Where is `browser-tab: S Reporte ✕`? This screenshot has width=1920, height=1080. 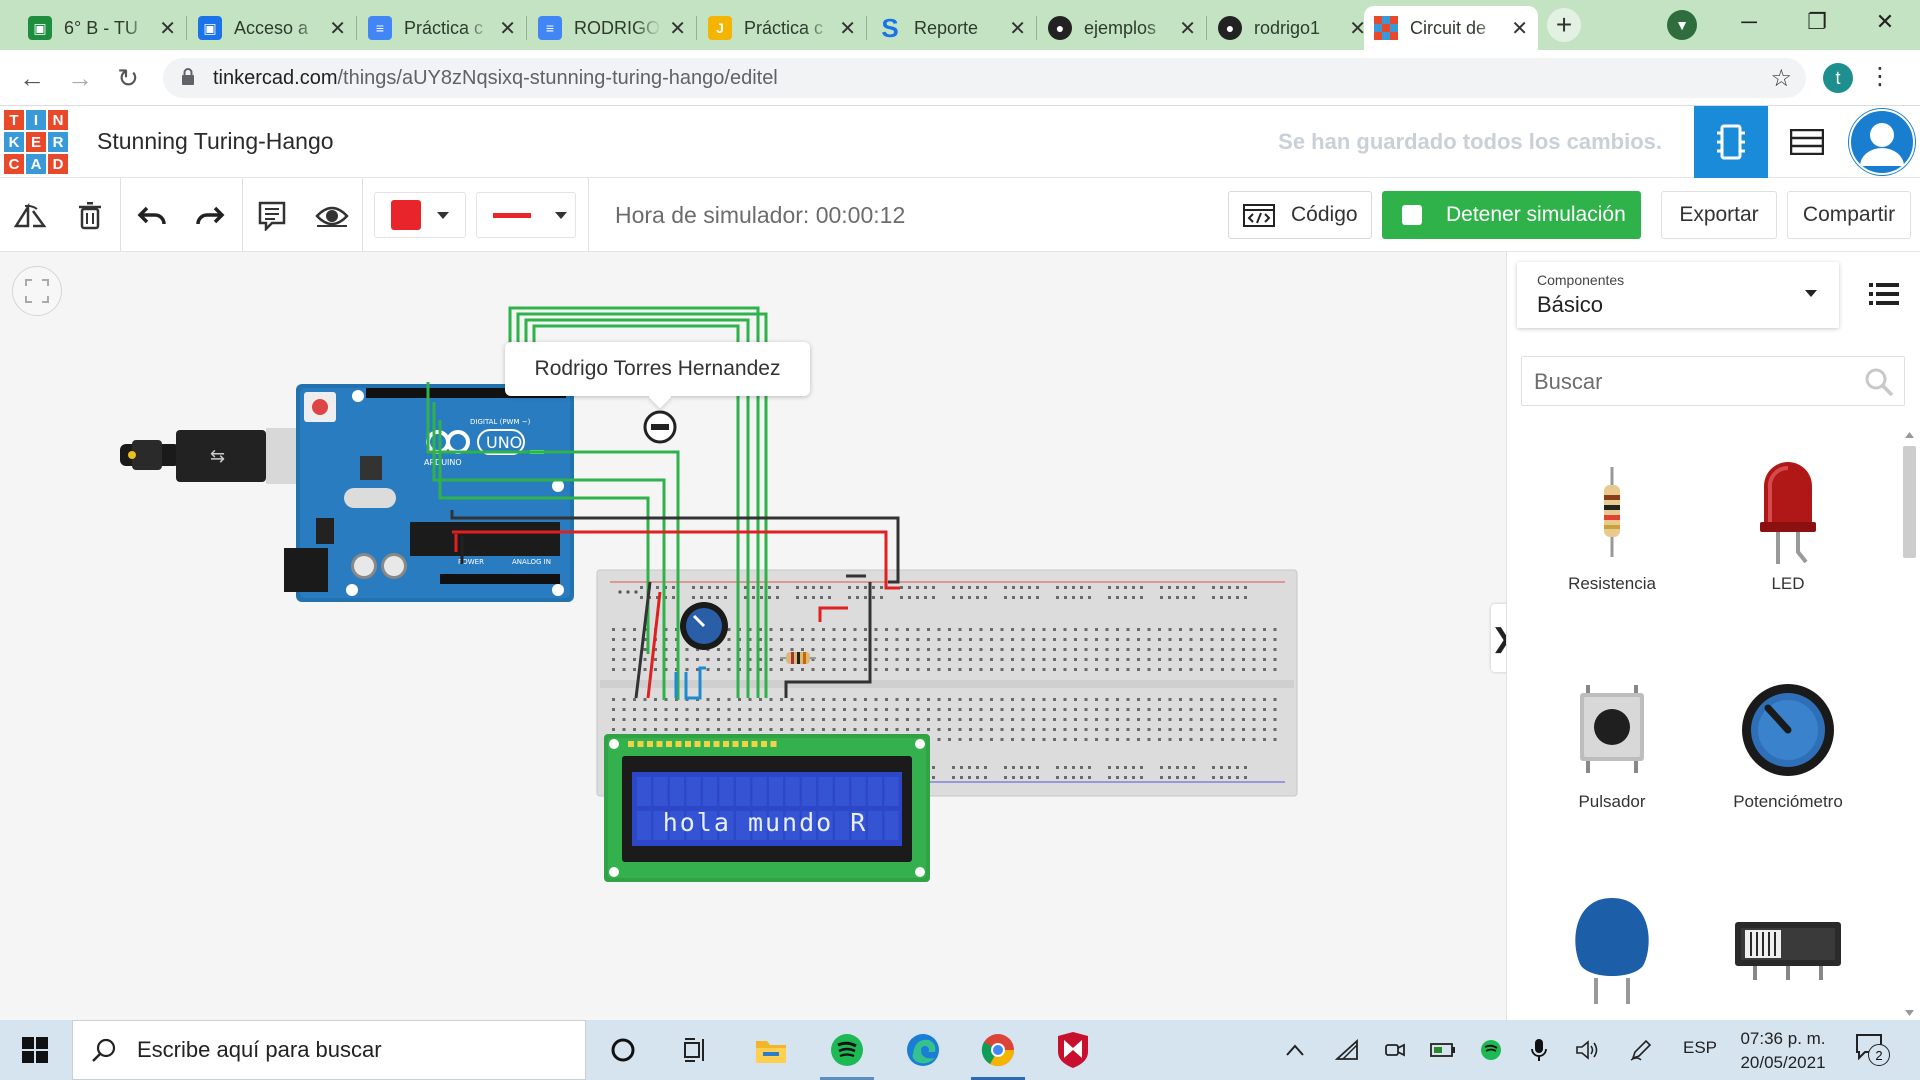 browser-tab: S Reporte ✕ is located at coordinates (952, 28).